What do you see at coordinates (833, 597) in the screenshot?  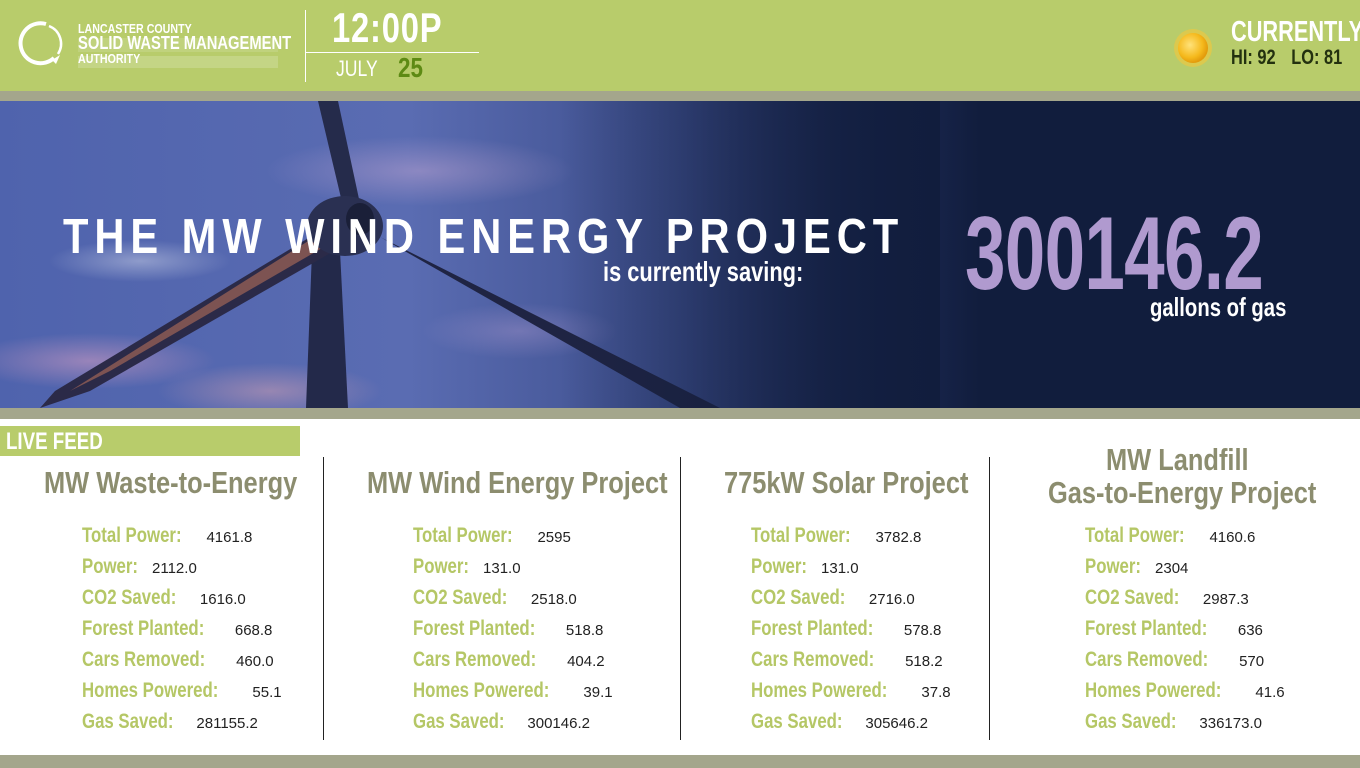 I see `stat-co2-saved: CO2 Saved: 2716.0` at bounding box center [833, 597].